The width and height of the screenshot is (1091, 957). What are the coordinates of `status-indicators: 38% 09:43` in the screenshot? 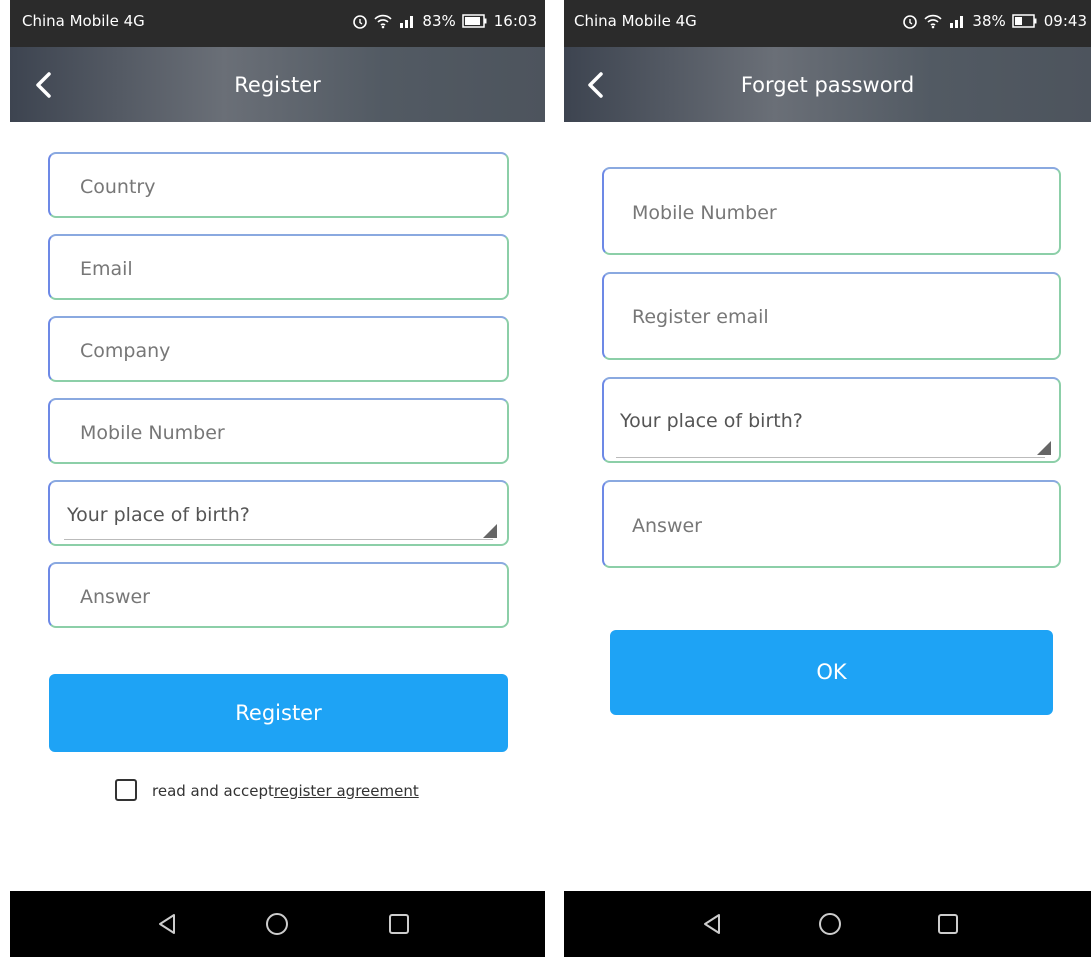 It's located at (994, 21).